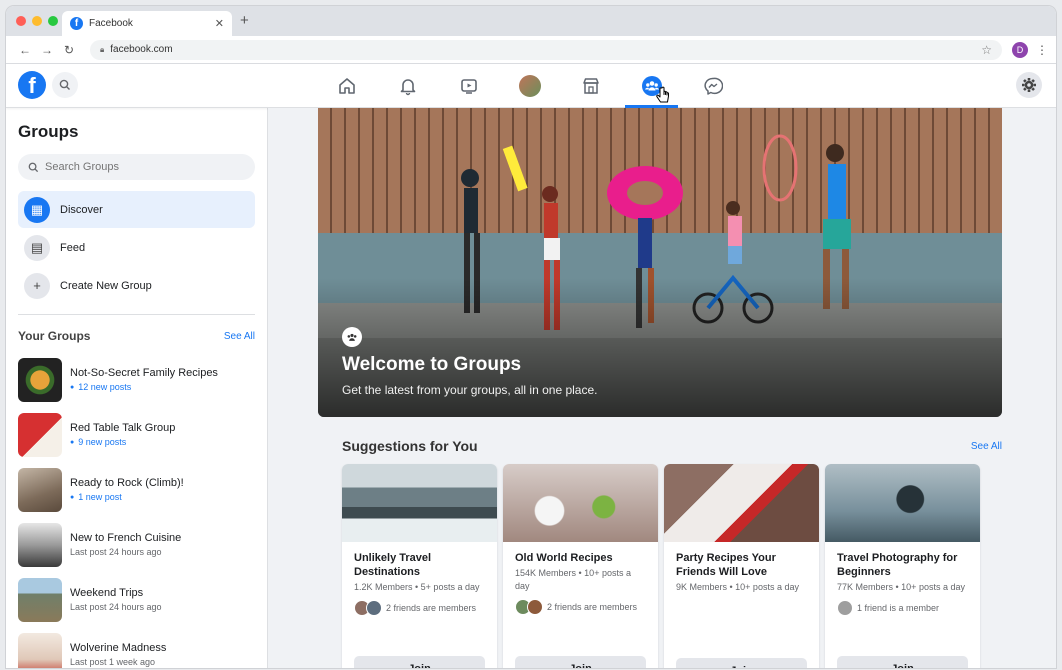  I want to click on card-meta: 1.2K Members • 5+ posts a day, so click(417, 587).